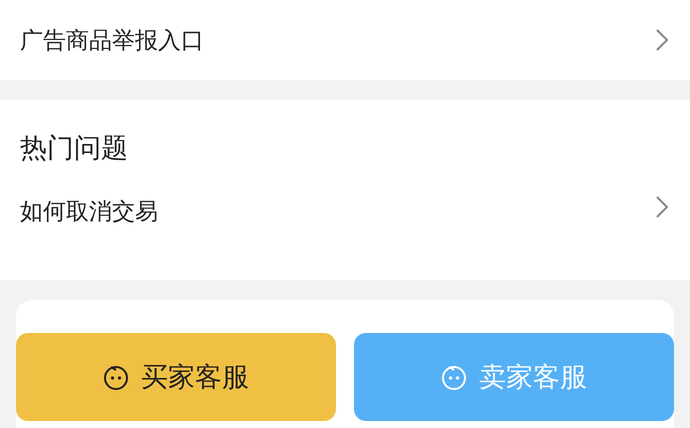  I want to click on customer-service-button: 买家客服, so click(176, 377).